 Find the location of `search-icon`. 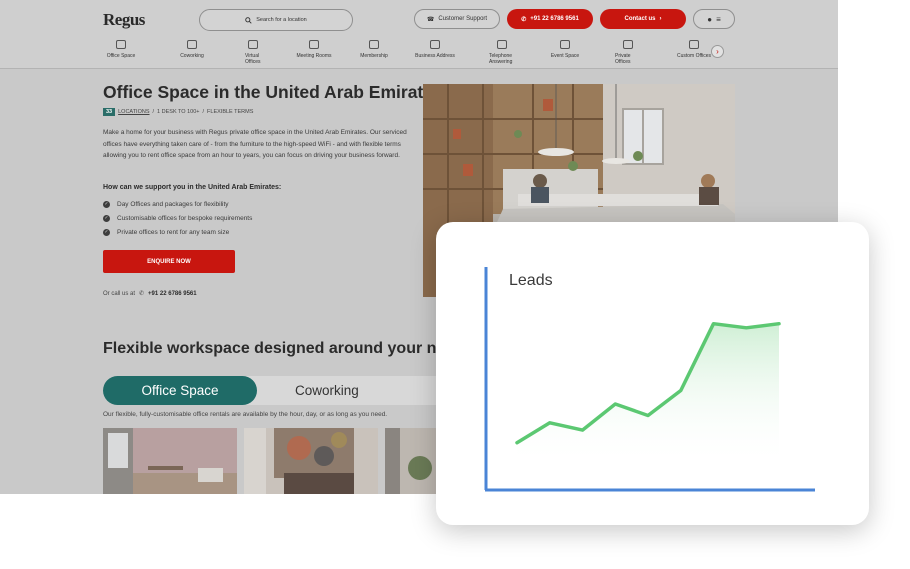

search-icon is located at coordinates (248, 20).